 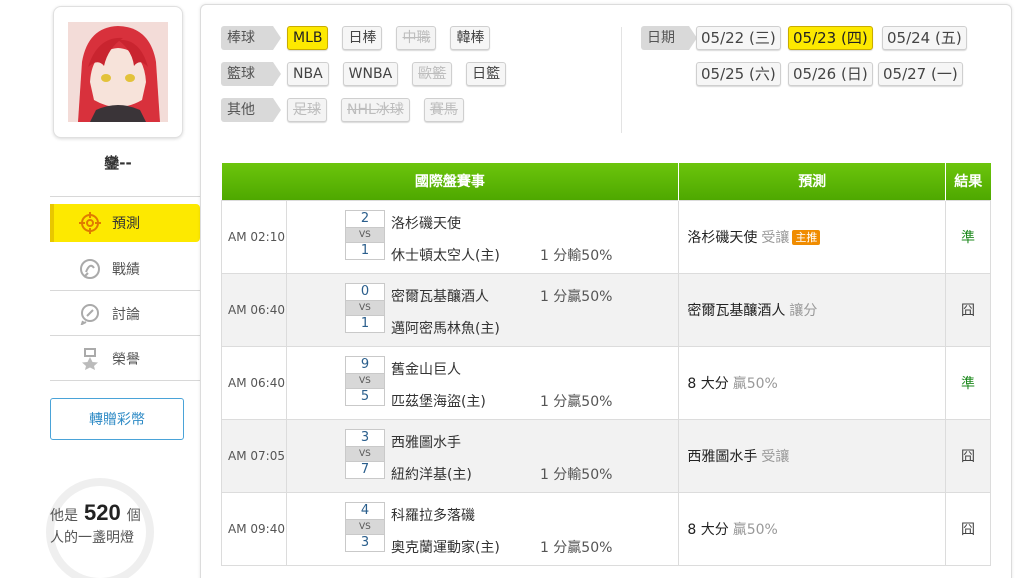 I want to click on score-box: 0 VS 1, so click(x=364, y=309).